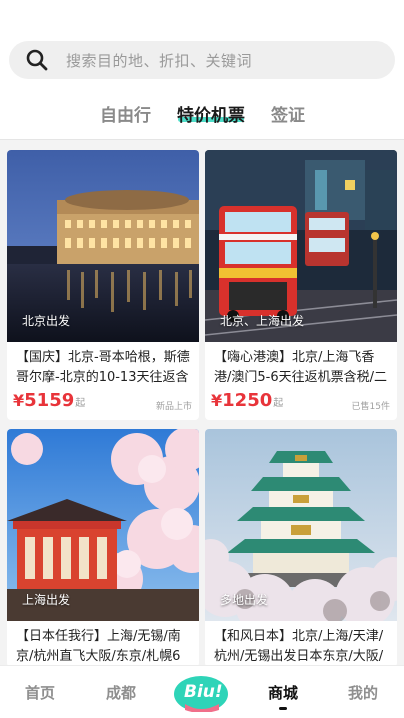 The width and height of the screenshot is (404, 718). What do you see at coordinates (103, 525) in the screenshot?
I see `product-image: 上海出发` at bounding box center [103, 525].